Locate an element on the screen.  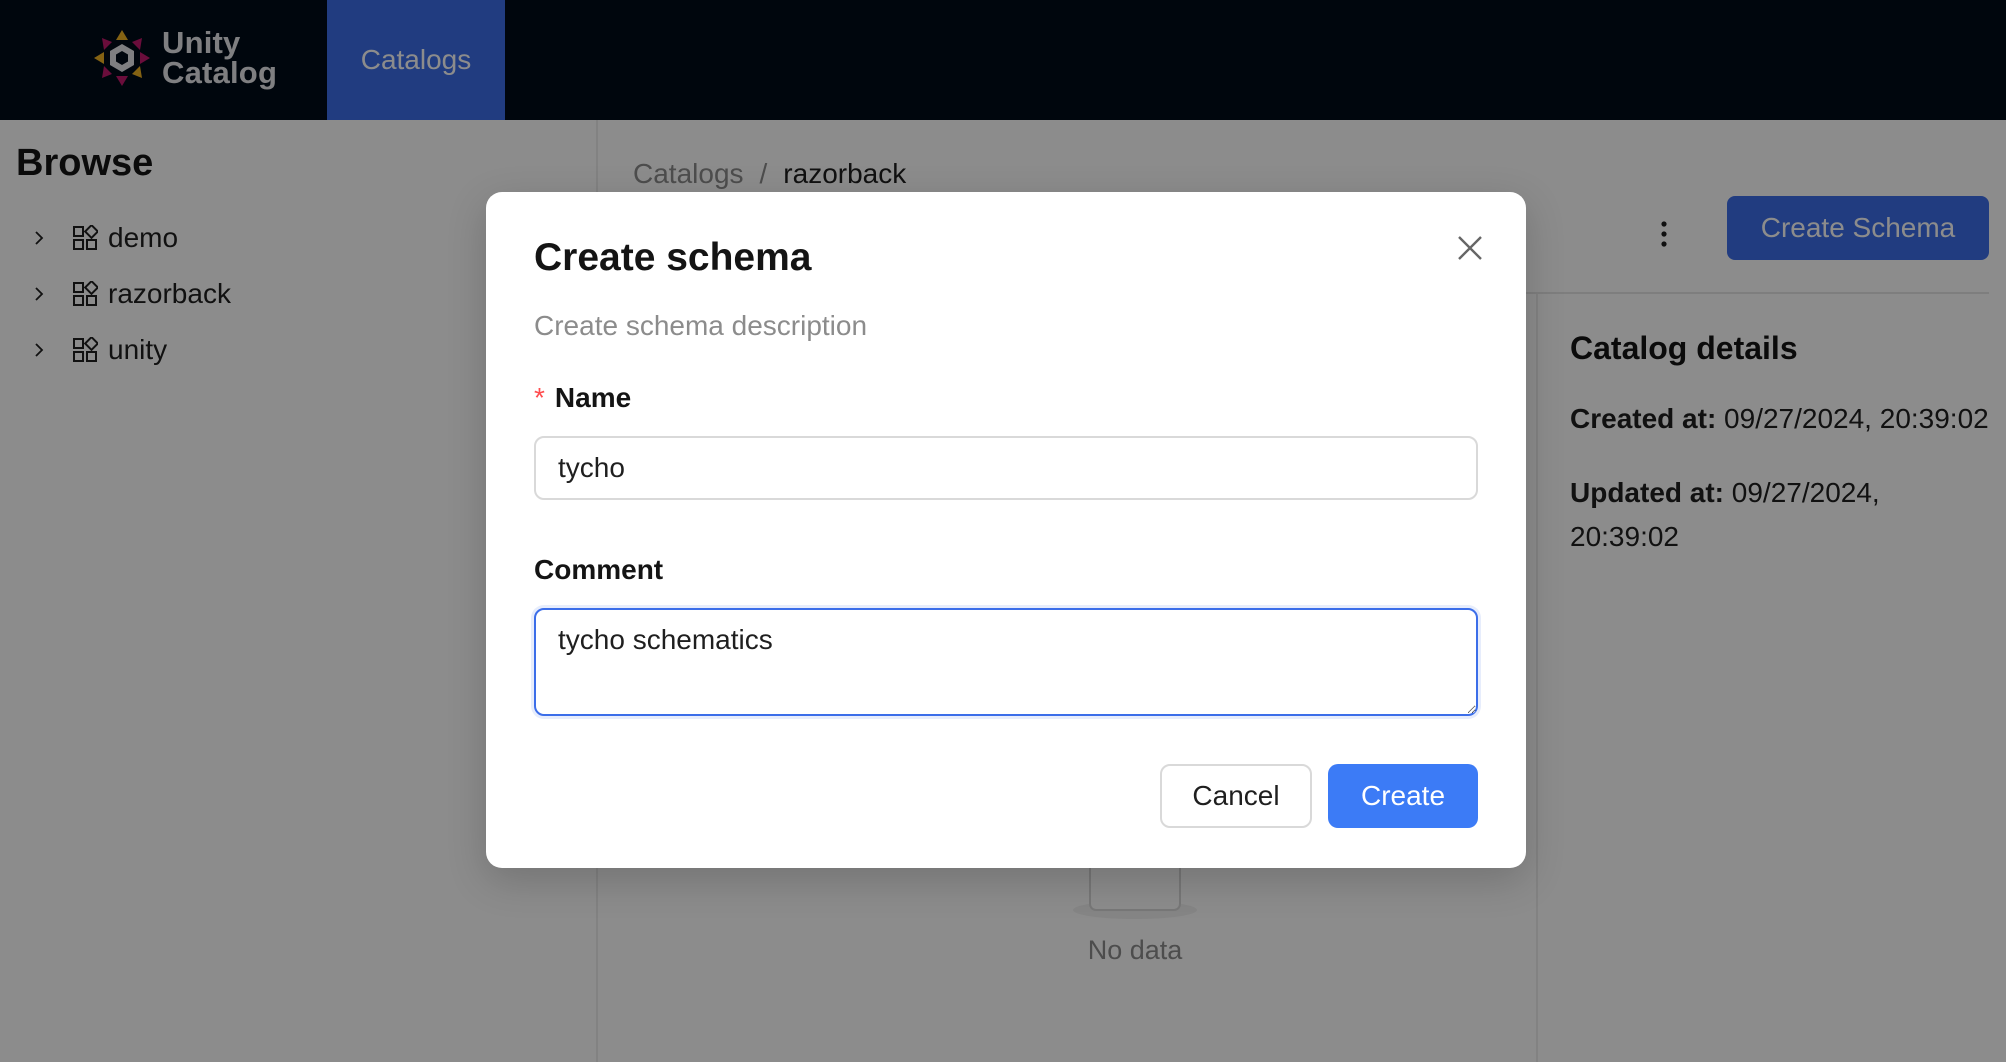
required-mark: * is located at coordinates (539, 397).